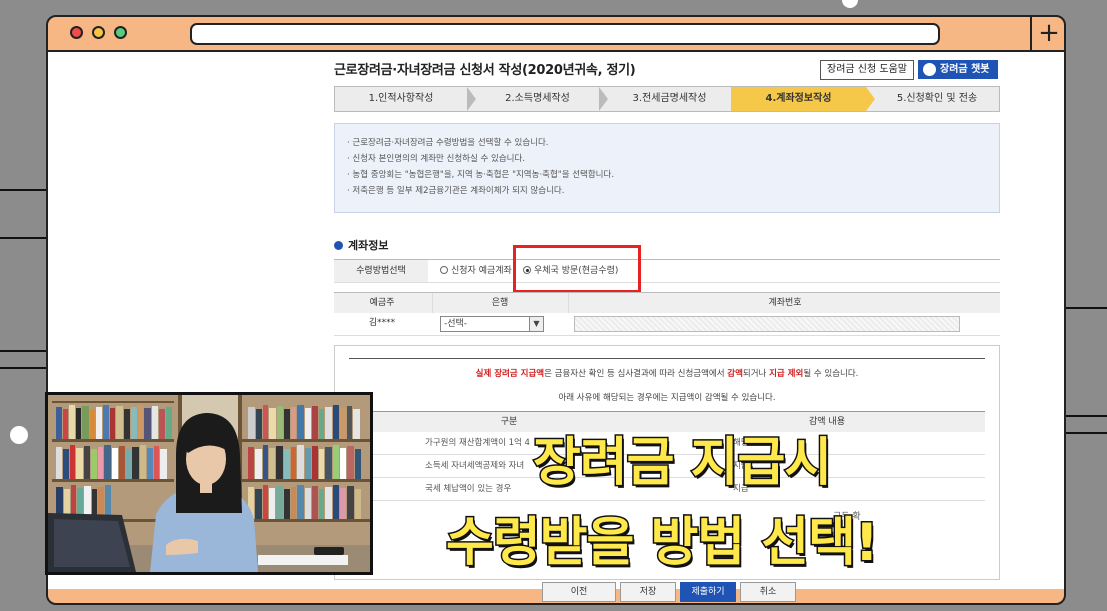 The height and width of the screenshot is (611, 1107). What do you see at coordinates (481, 271) in the screenshot?
I see `radio-label: 신청자 예금계좌` at bounding box center [481, 271].